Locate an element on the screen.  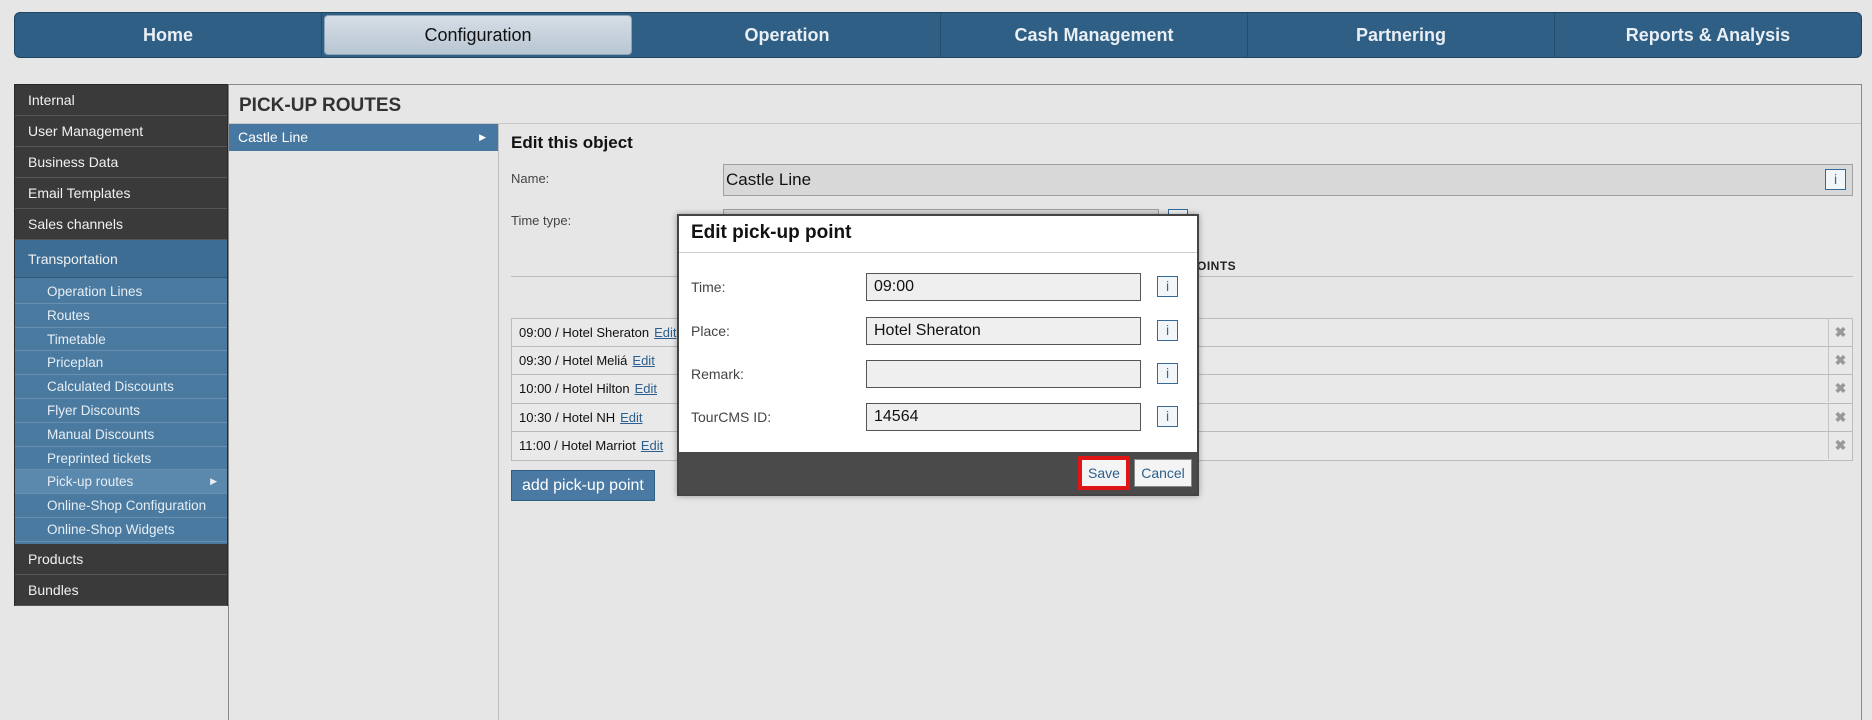
sidebar-item-email-templates: Email Templates is located at coordinates (121, 193).